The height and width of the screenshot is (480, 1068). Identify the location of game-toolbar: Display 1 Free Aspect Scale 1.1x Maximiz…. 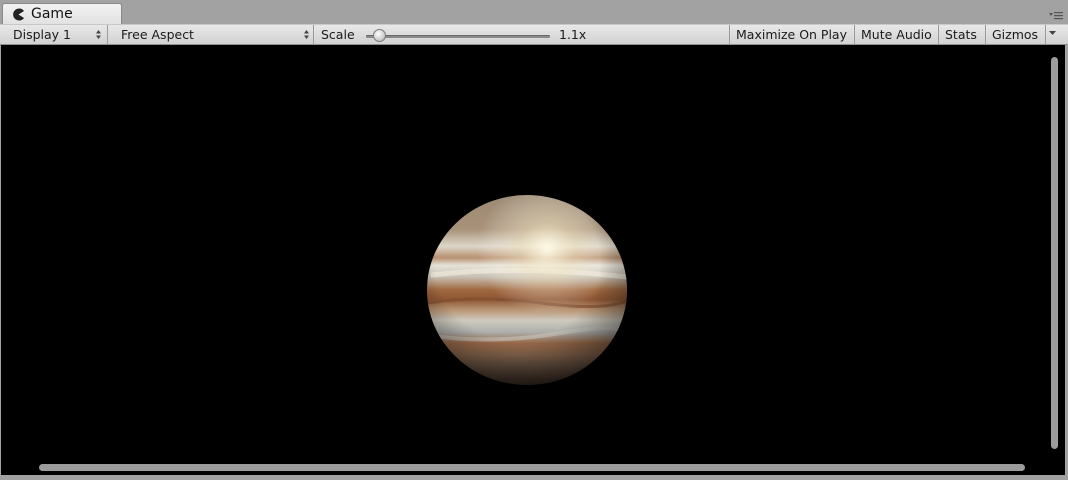
(534, 34).